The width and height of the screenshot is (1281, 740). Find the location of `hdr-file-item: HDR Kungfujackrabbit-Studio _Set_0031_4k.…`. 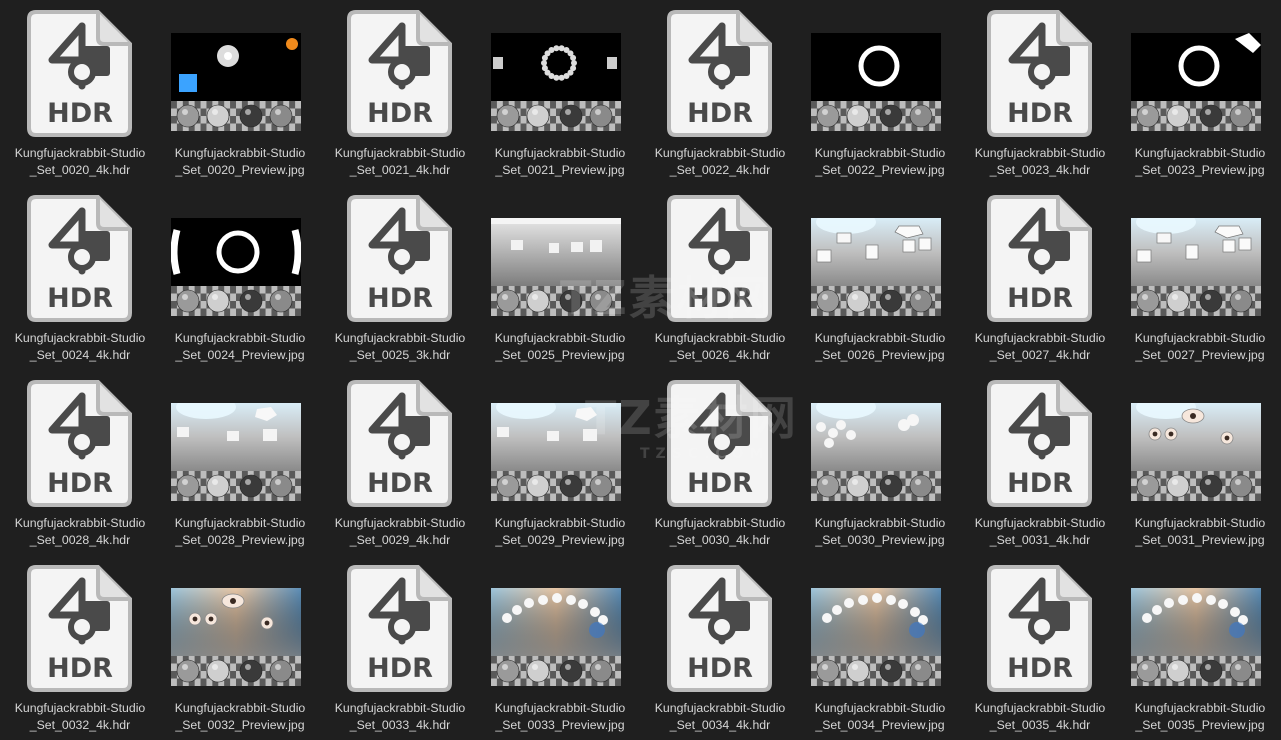

hdr-file-item: HDR Kungfujackrabbit-Studio _Set_0031_4k.… is located at coordinates (1040, 462).